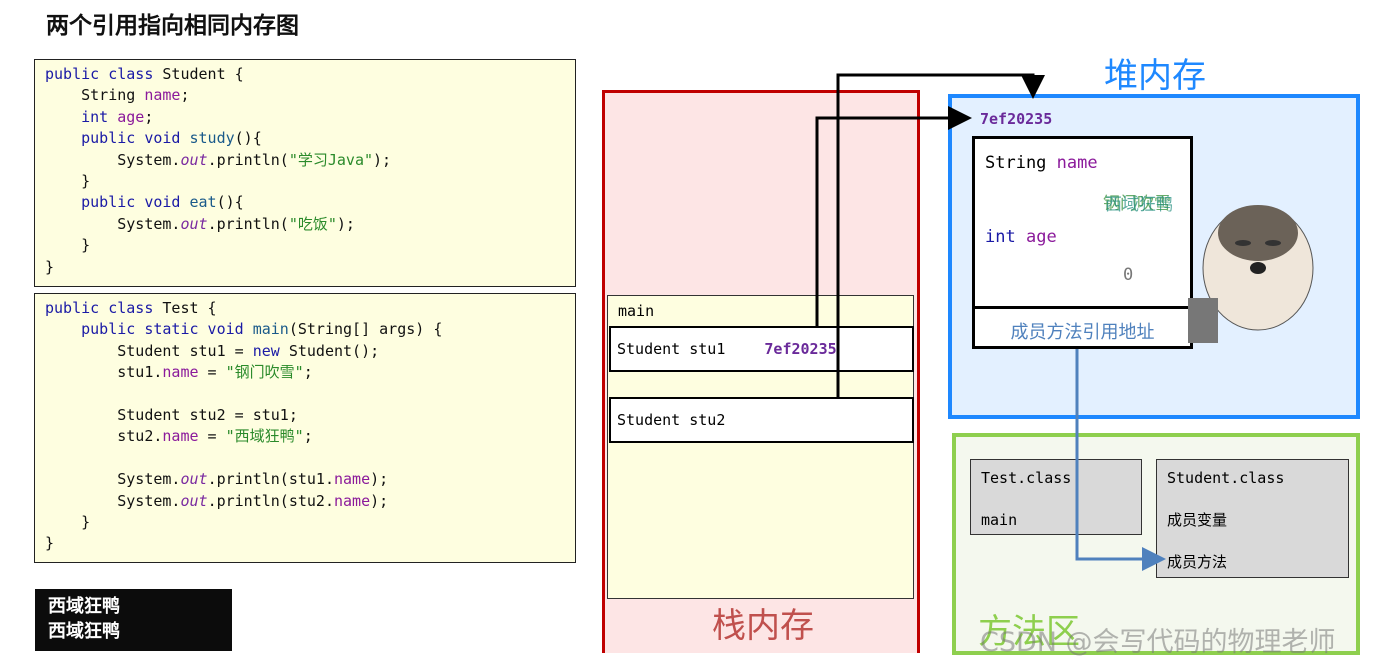  I want to click on method-reference-arrow, so click(1120, 460).